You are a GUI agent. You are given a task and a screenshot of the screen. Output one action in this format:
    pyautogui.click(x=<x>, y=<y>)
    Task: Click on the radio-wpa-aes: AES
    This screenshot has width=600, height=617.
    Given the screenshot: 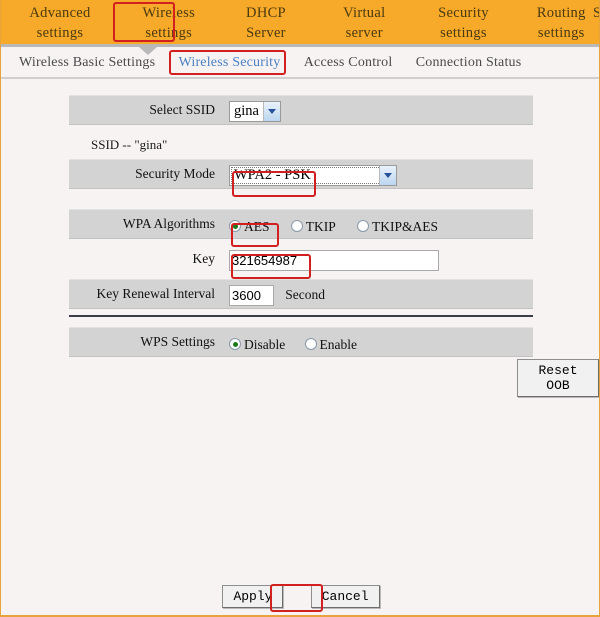 What is the action you would take?
    pyautogui.click(x=249, y=226)
    